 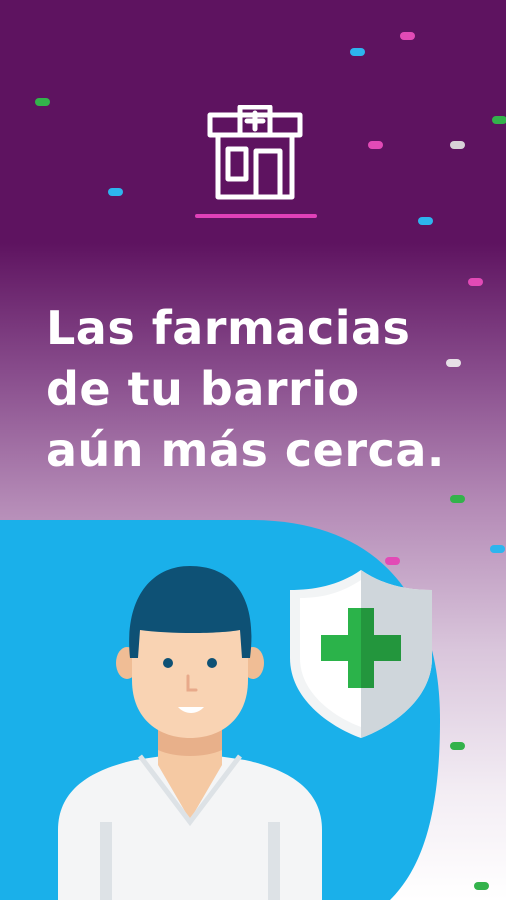 I want to click on headline-line-3: aún más cerca., so click(x=245, y=450).